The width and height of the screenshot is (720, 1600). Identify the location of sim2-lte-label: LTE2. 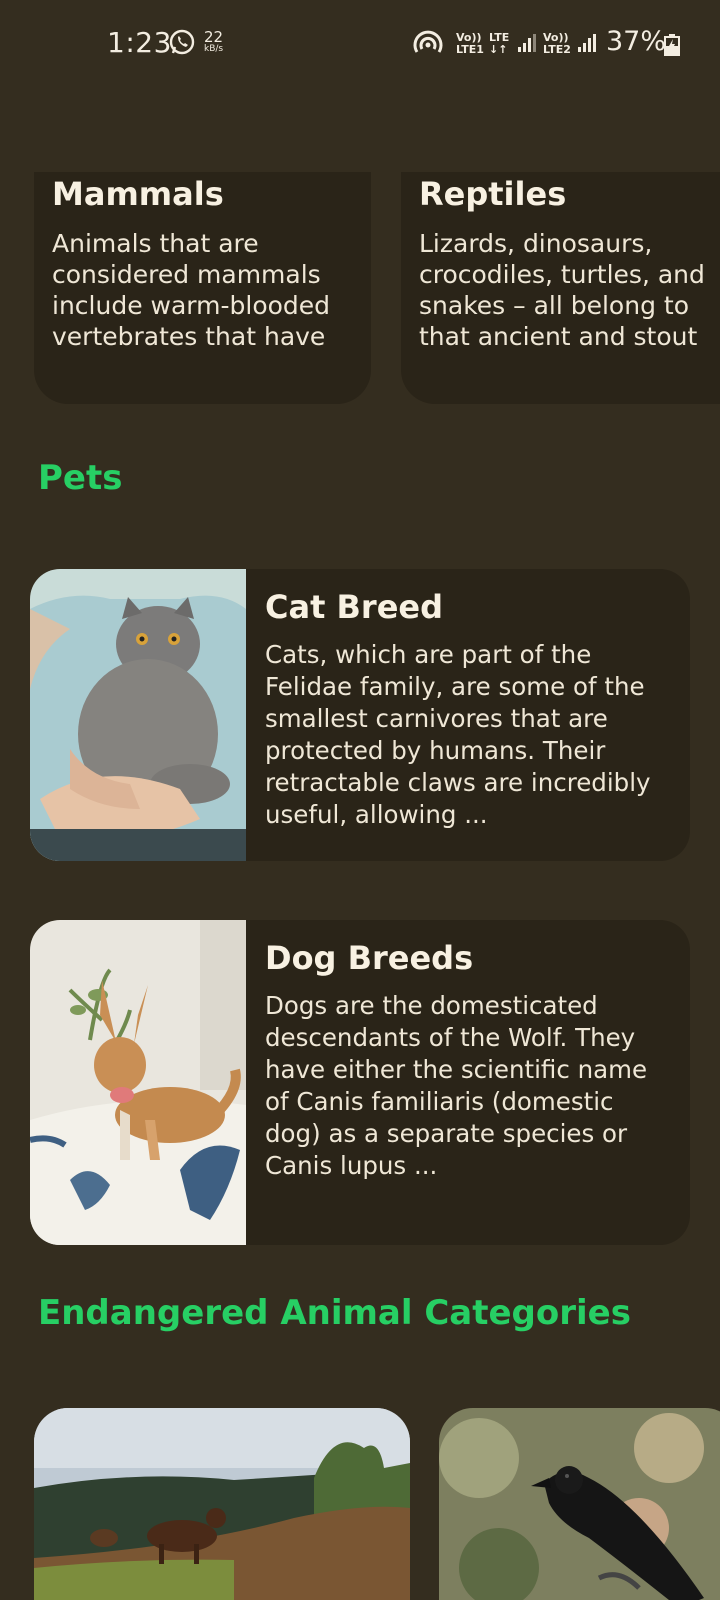
(557, 49).